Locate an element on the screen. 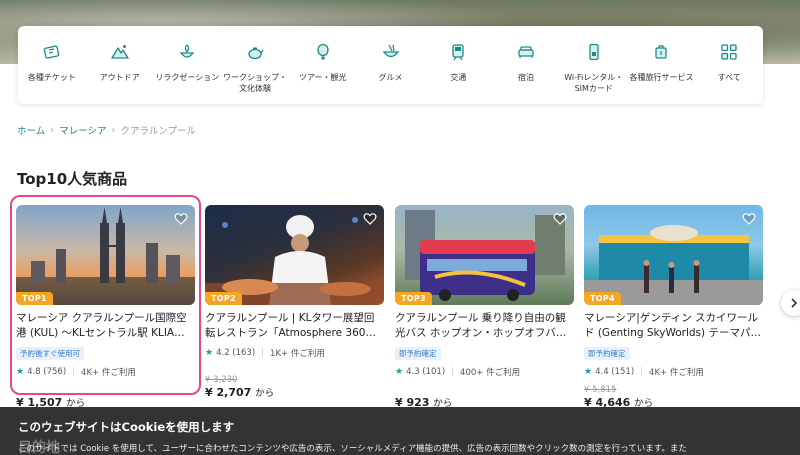 The height and width of the screenshot is (455, 800). category-relaxation: リラクゼーション is located at coordinates (187, 73).